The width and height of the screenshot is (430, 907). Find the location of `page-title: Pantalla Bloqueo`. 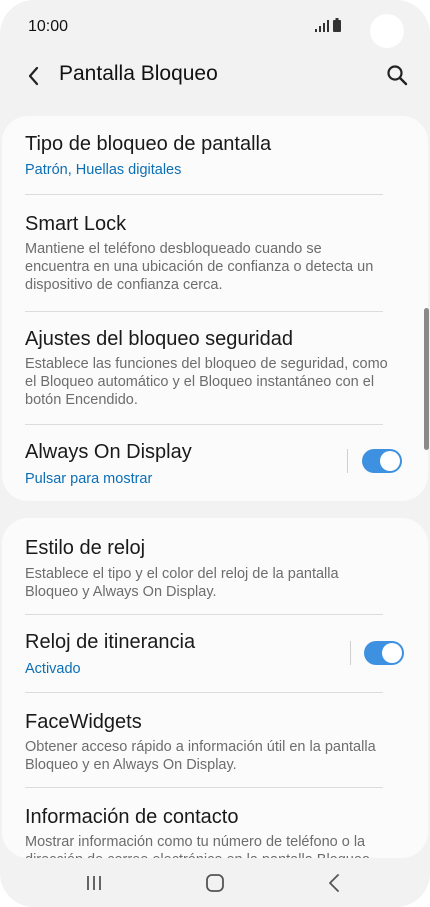

page-title: Pantalla Bloqueo is located at coordinates (138, 73).